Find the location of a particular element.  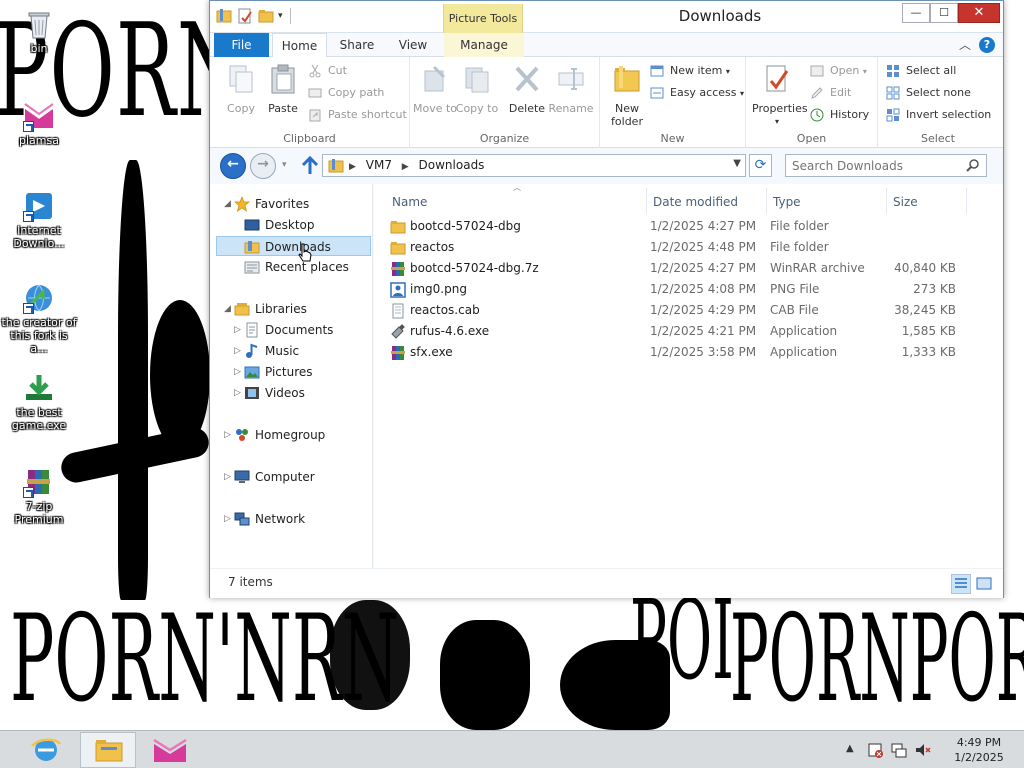

select-none-button: Select none is located at coordinates (928, 93).